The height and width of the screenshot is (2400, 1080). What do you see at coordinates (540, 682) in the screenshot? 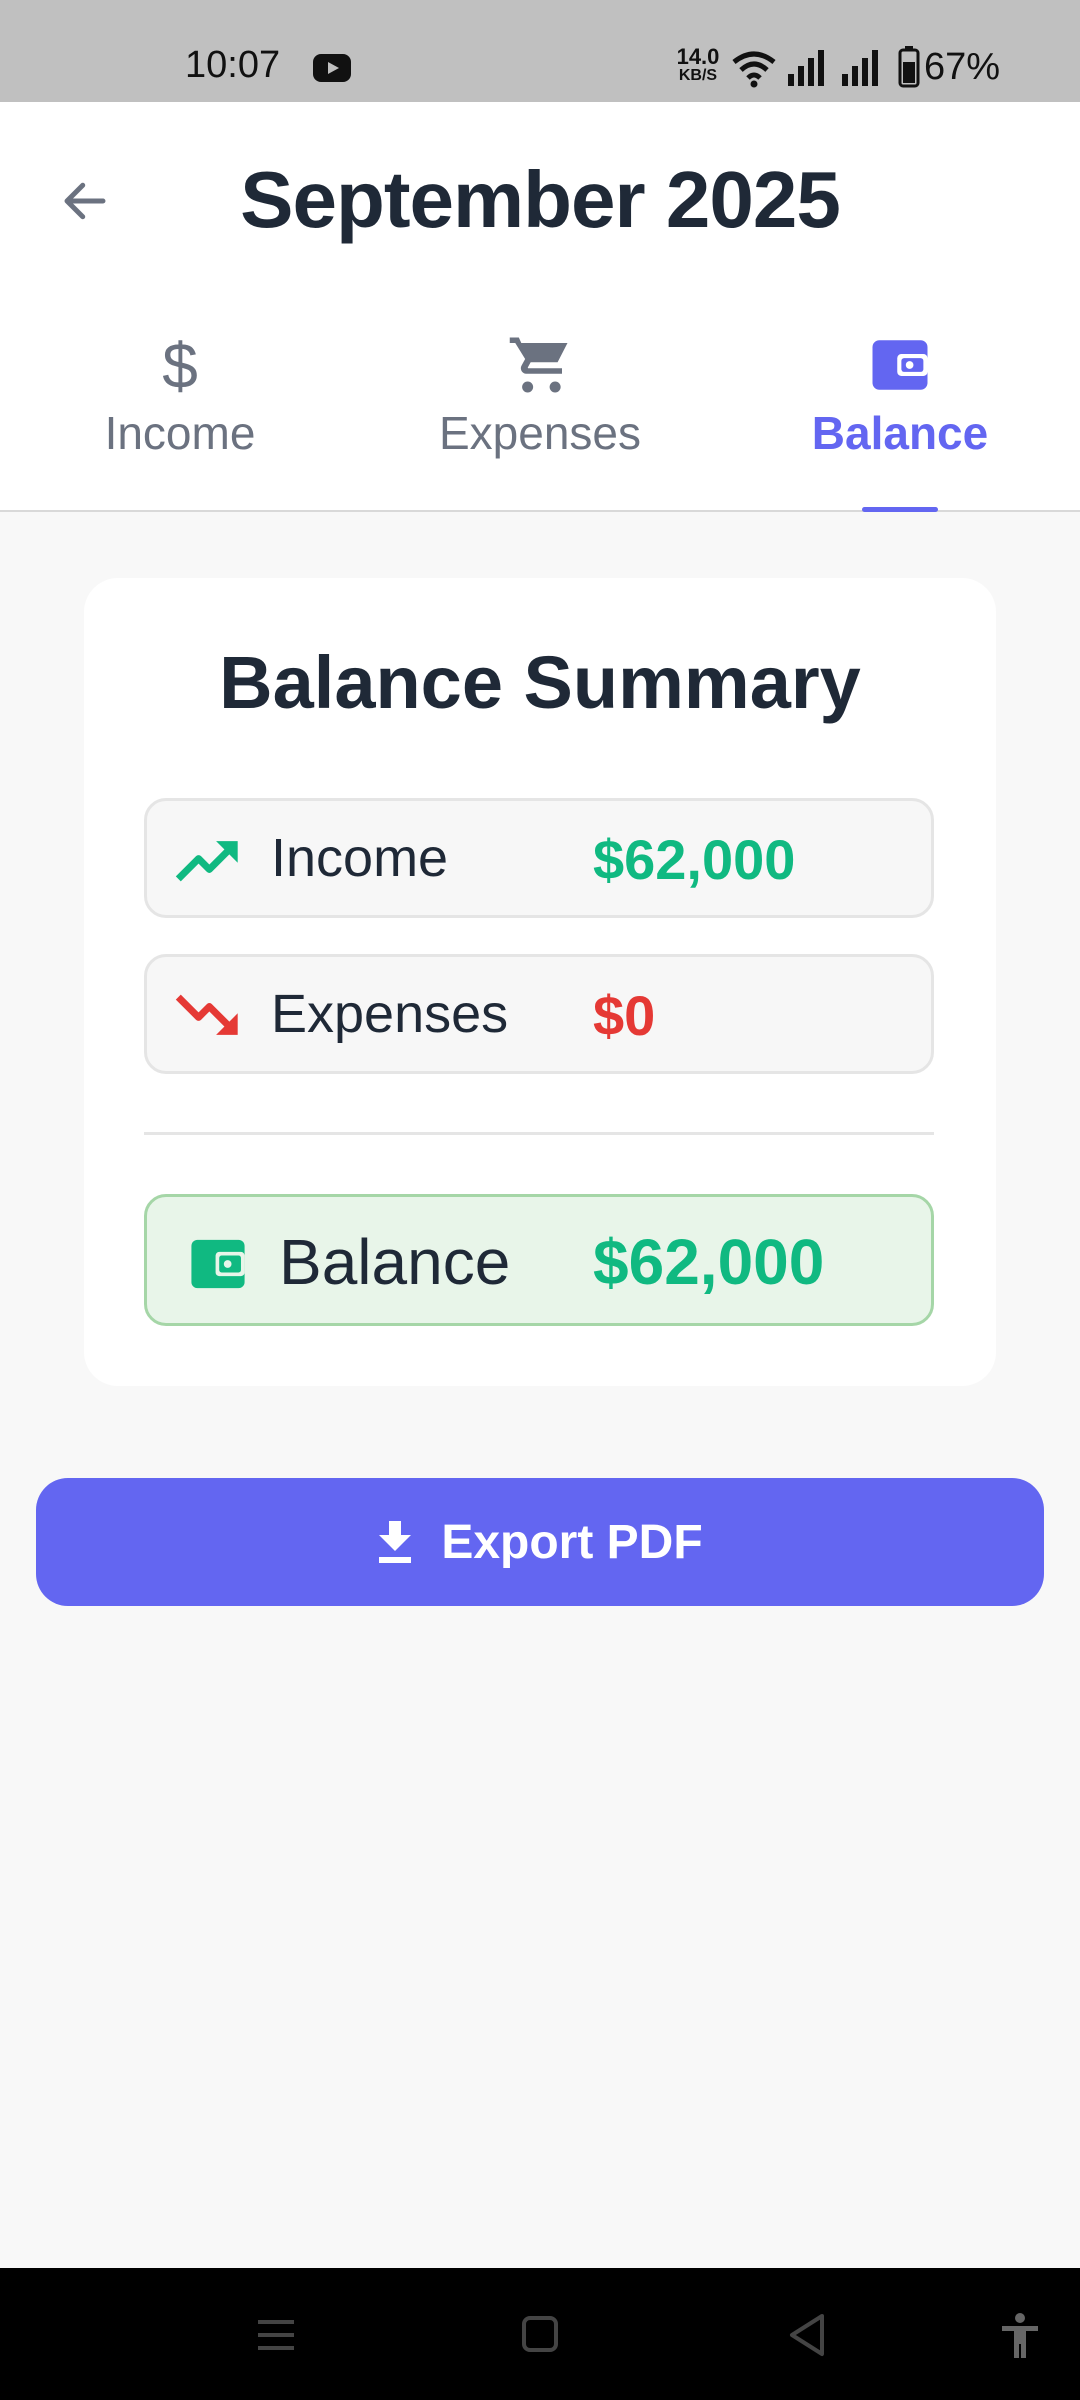
I see `card-title: Balance Summary` at bounding box center [540, 682].